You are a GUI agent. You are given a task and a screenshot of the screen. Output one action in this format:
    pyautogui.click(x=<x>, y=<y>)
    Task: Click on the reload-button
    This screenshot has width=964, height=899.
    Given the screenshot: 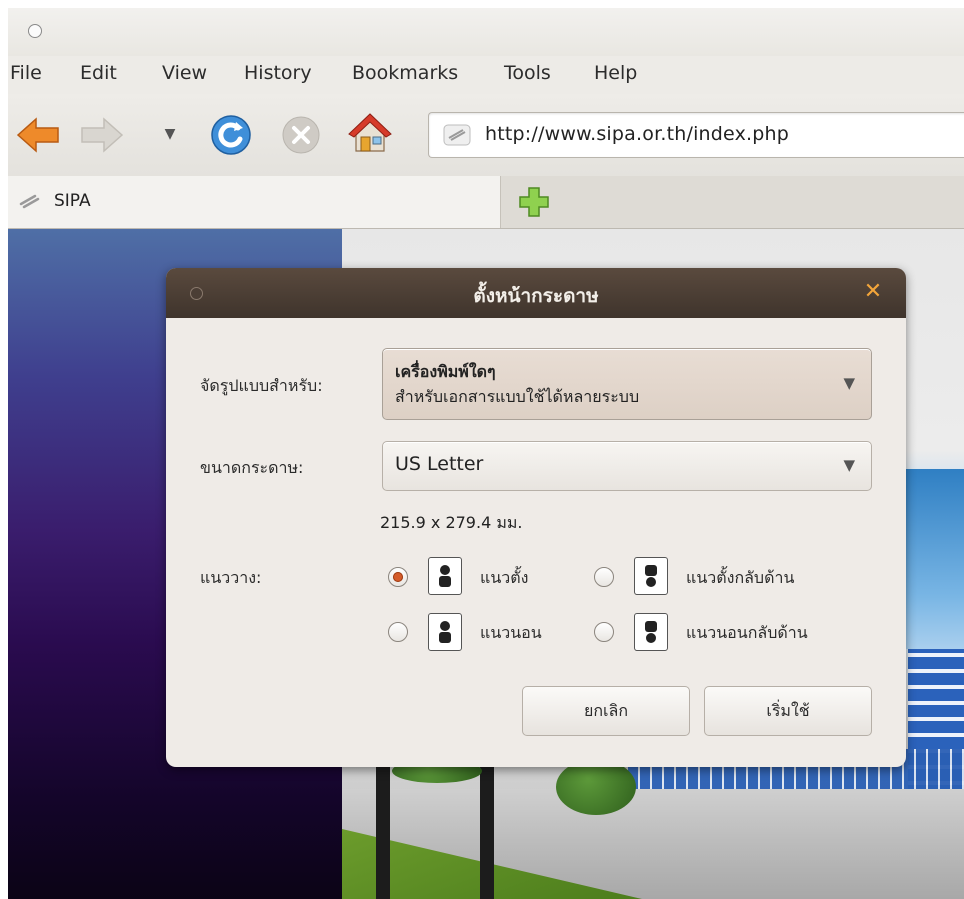 What is the action you would take?
    pyautogui.click(x=231, y=135)
    